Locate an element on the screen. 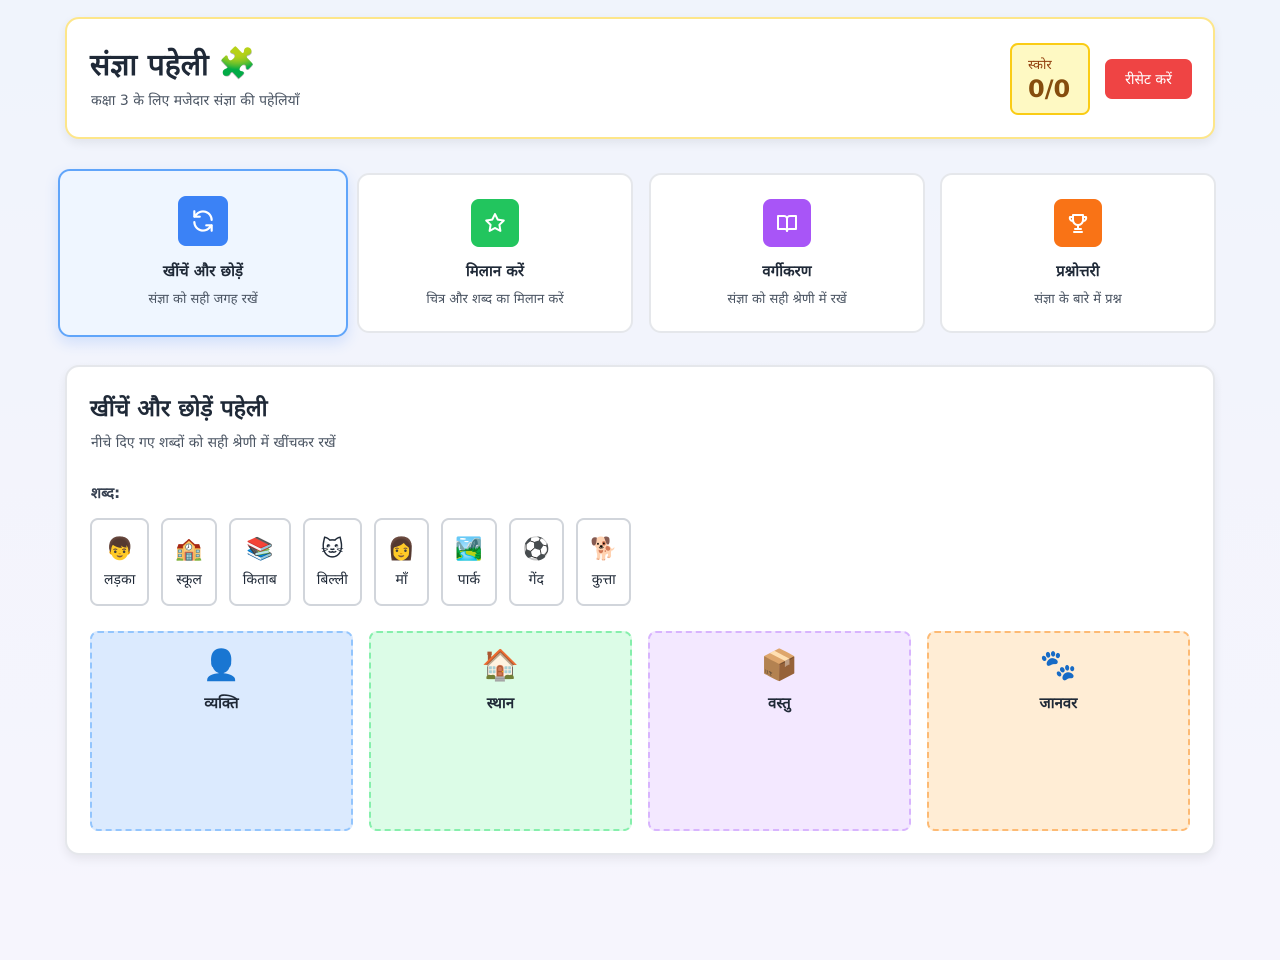 The height and width of the screenshot is (960, 1280). zone-title: व्यक्ति is located at coordinates (221, 703).